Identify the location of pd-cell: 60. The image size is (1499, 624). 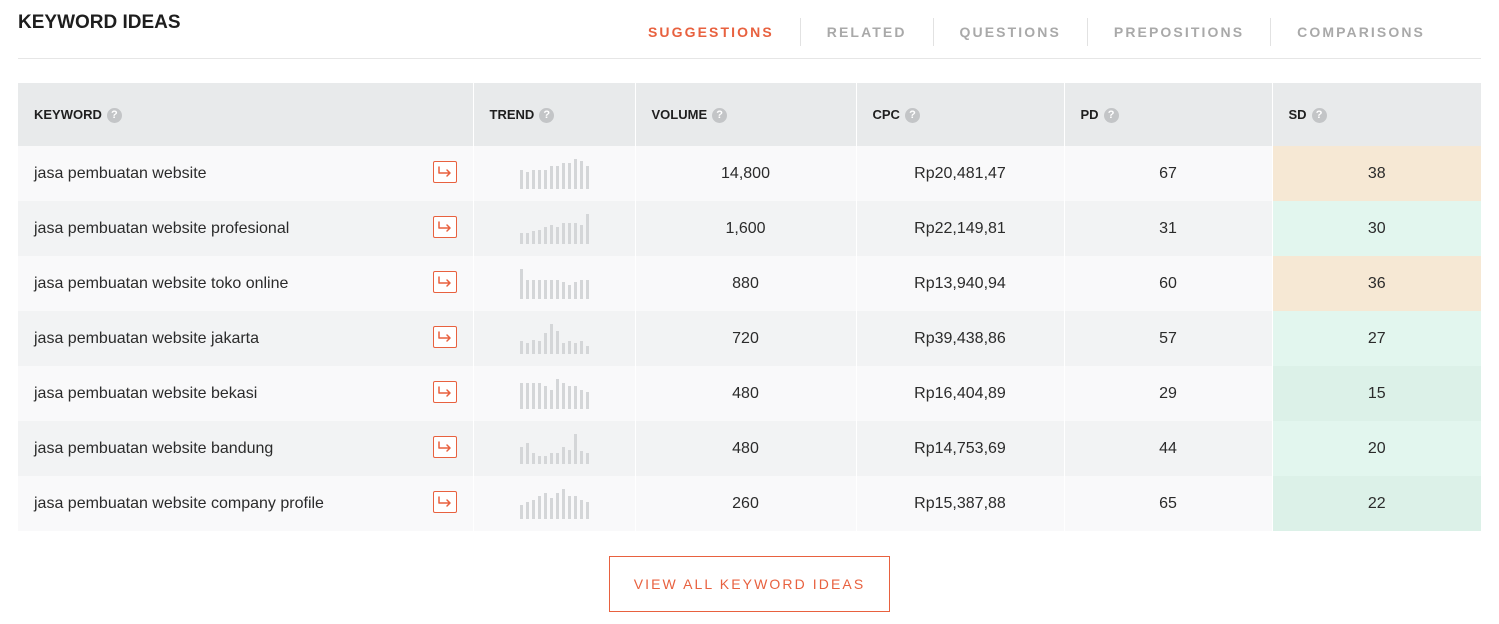
(1168, 283).